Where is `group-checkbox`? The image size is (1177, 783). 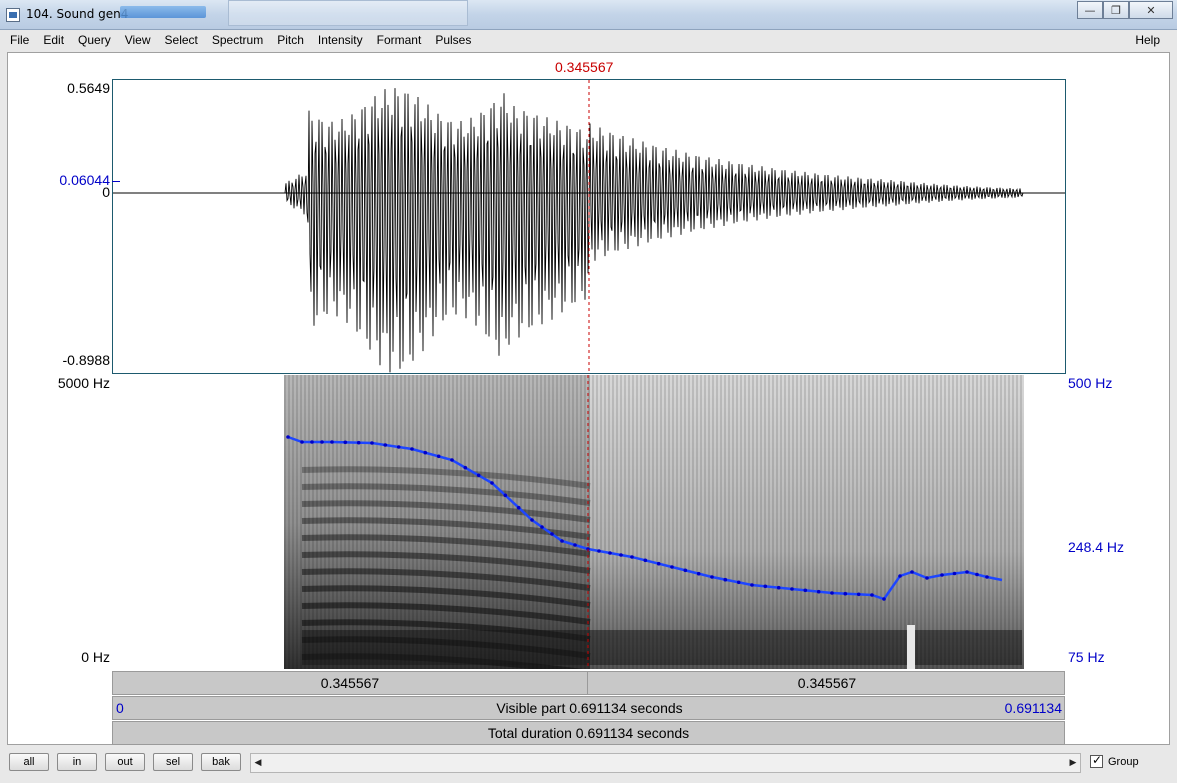
group-checkbox is located at coordinates (1096, 760).